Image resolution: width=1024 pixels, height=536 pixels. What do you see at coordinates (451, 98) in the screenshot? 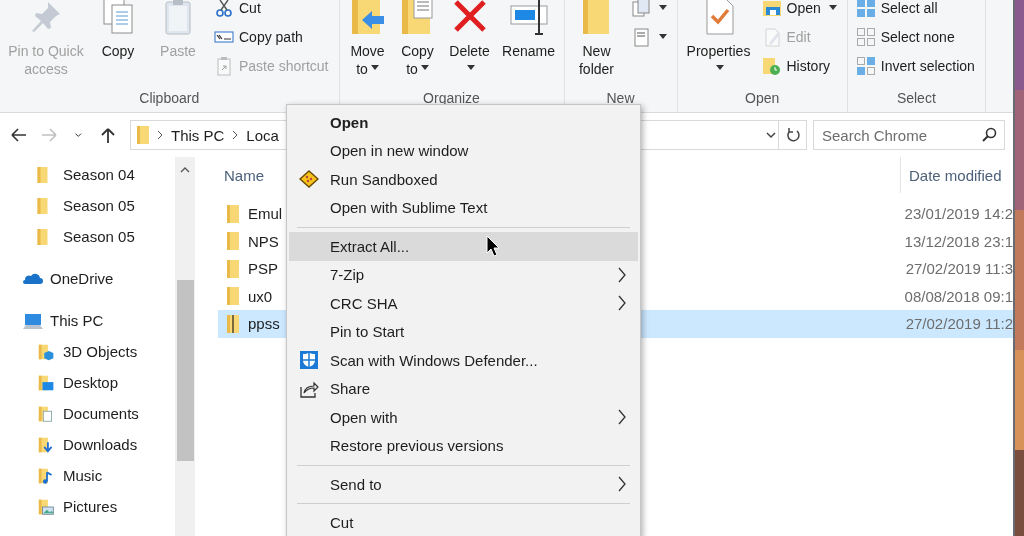
I see `group-label: Organize` at bounding box center [451, 98].